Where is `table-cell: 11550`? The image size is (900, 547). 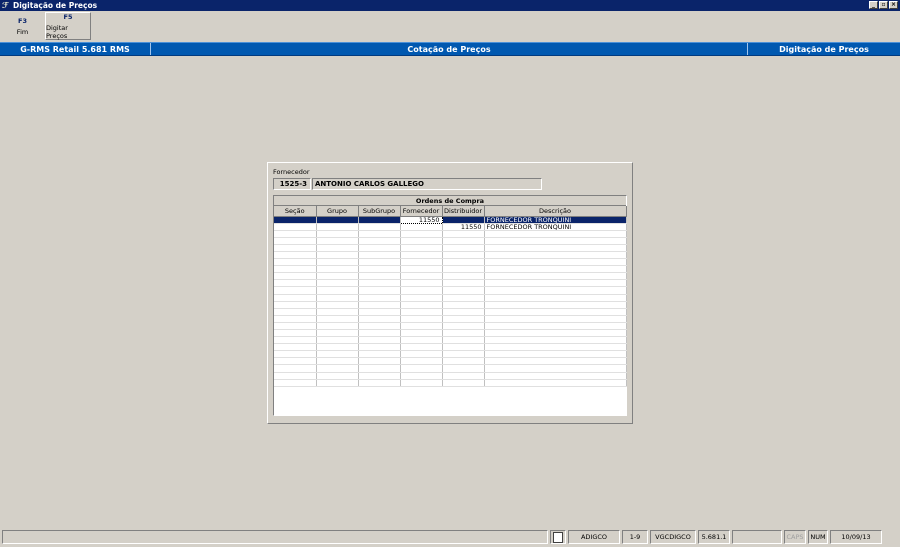 table-cell: 11550 is located at coordinates (421, 219).